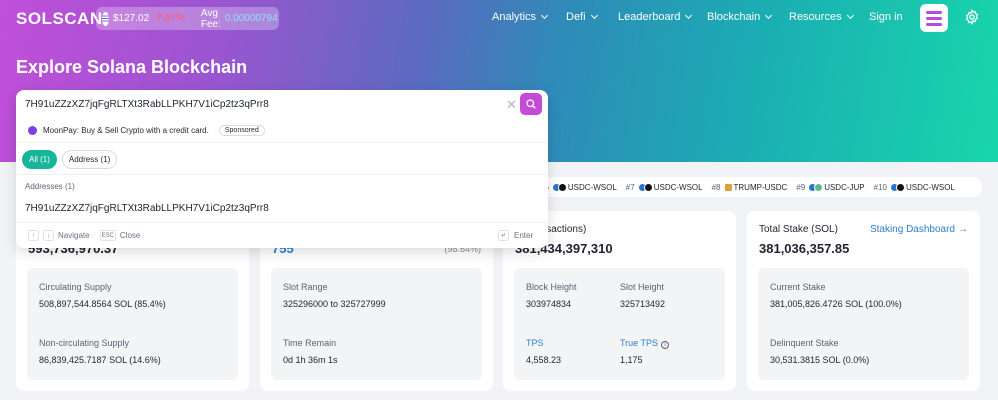  What do you see at coordinates (642, 287) in the screenshot?
I see `slot-height-label: Slot Height` at bounding box center [642, 287].